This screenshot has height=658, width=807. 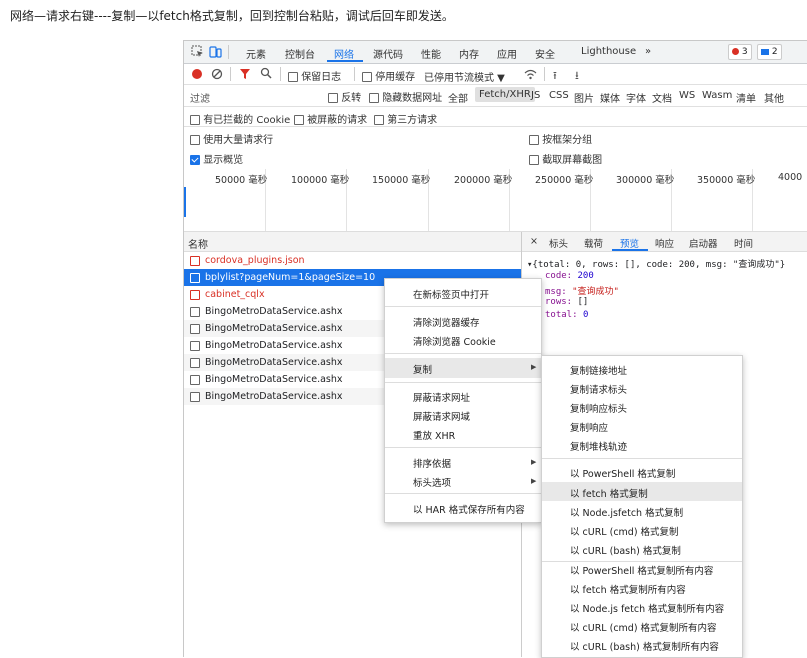 I want to click on type-filter-font: 字体, so click(x=636, y=97).